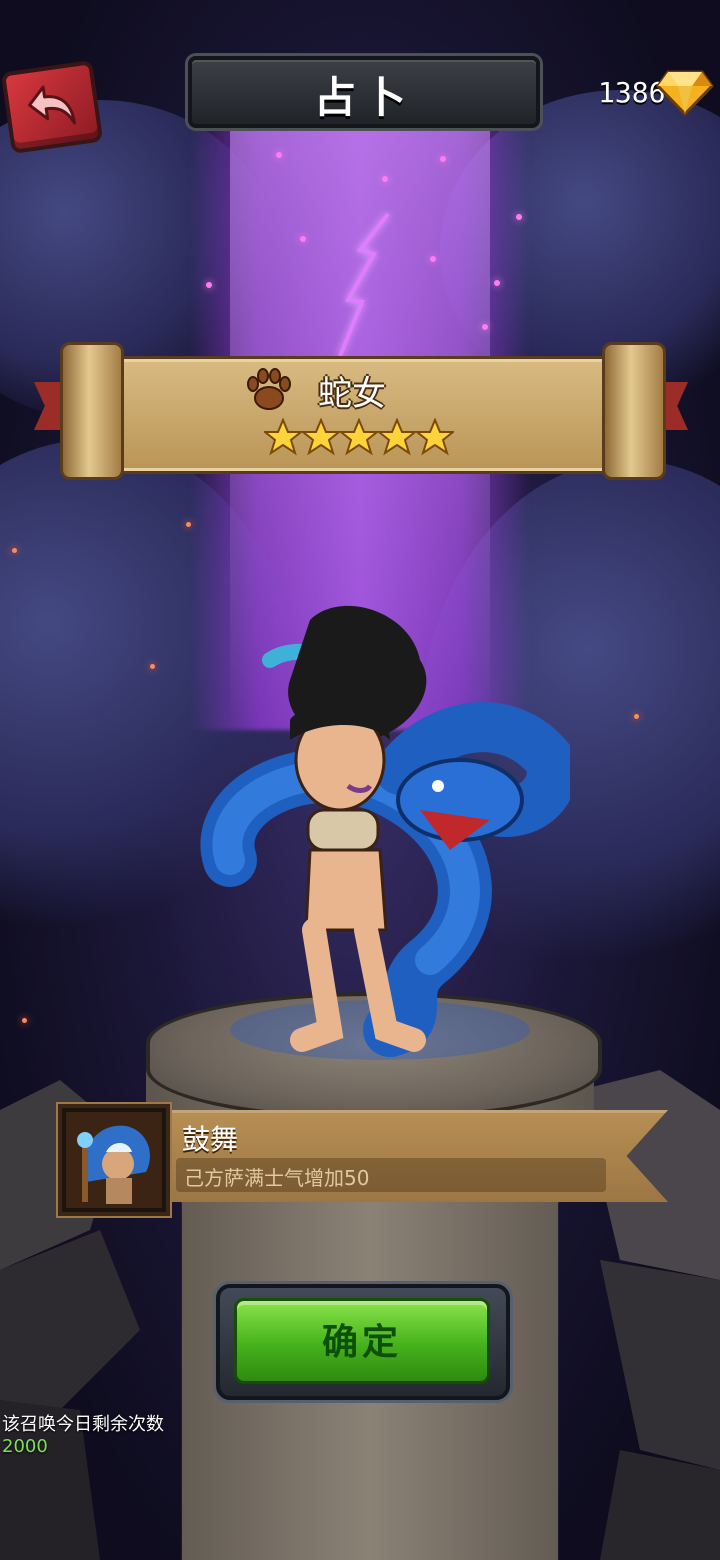 Image resolution: width=720 pixels, height=1560 pixels. I want to click on skill-name: 鼓舞, so click(210, 1139).